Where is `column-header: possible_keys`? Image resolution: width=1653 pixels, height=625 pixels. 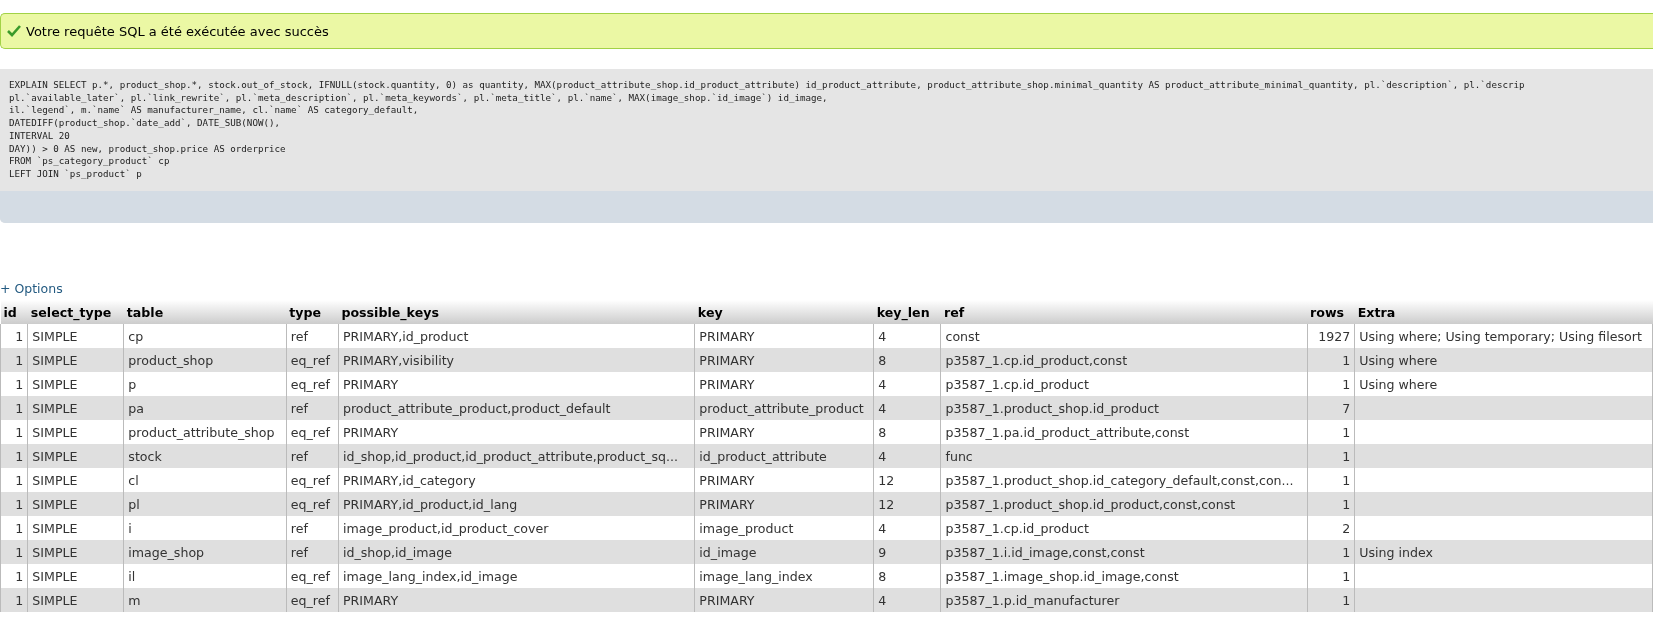 column-header: possible_keys is located at coordinates (516, 312).